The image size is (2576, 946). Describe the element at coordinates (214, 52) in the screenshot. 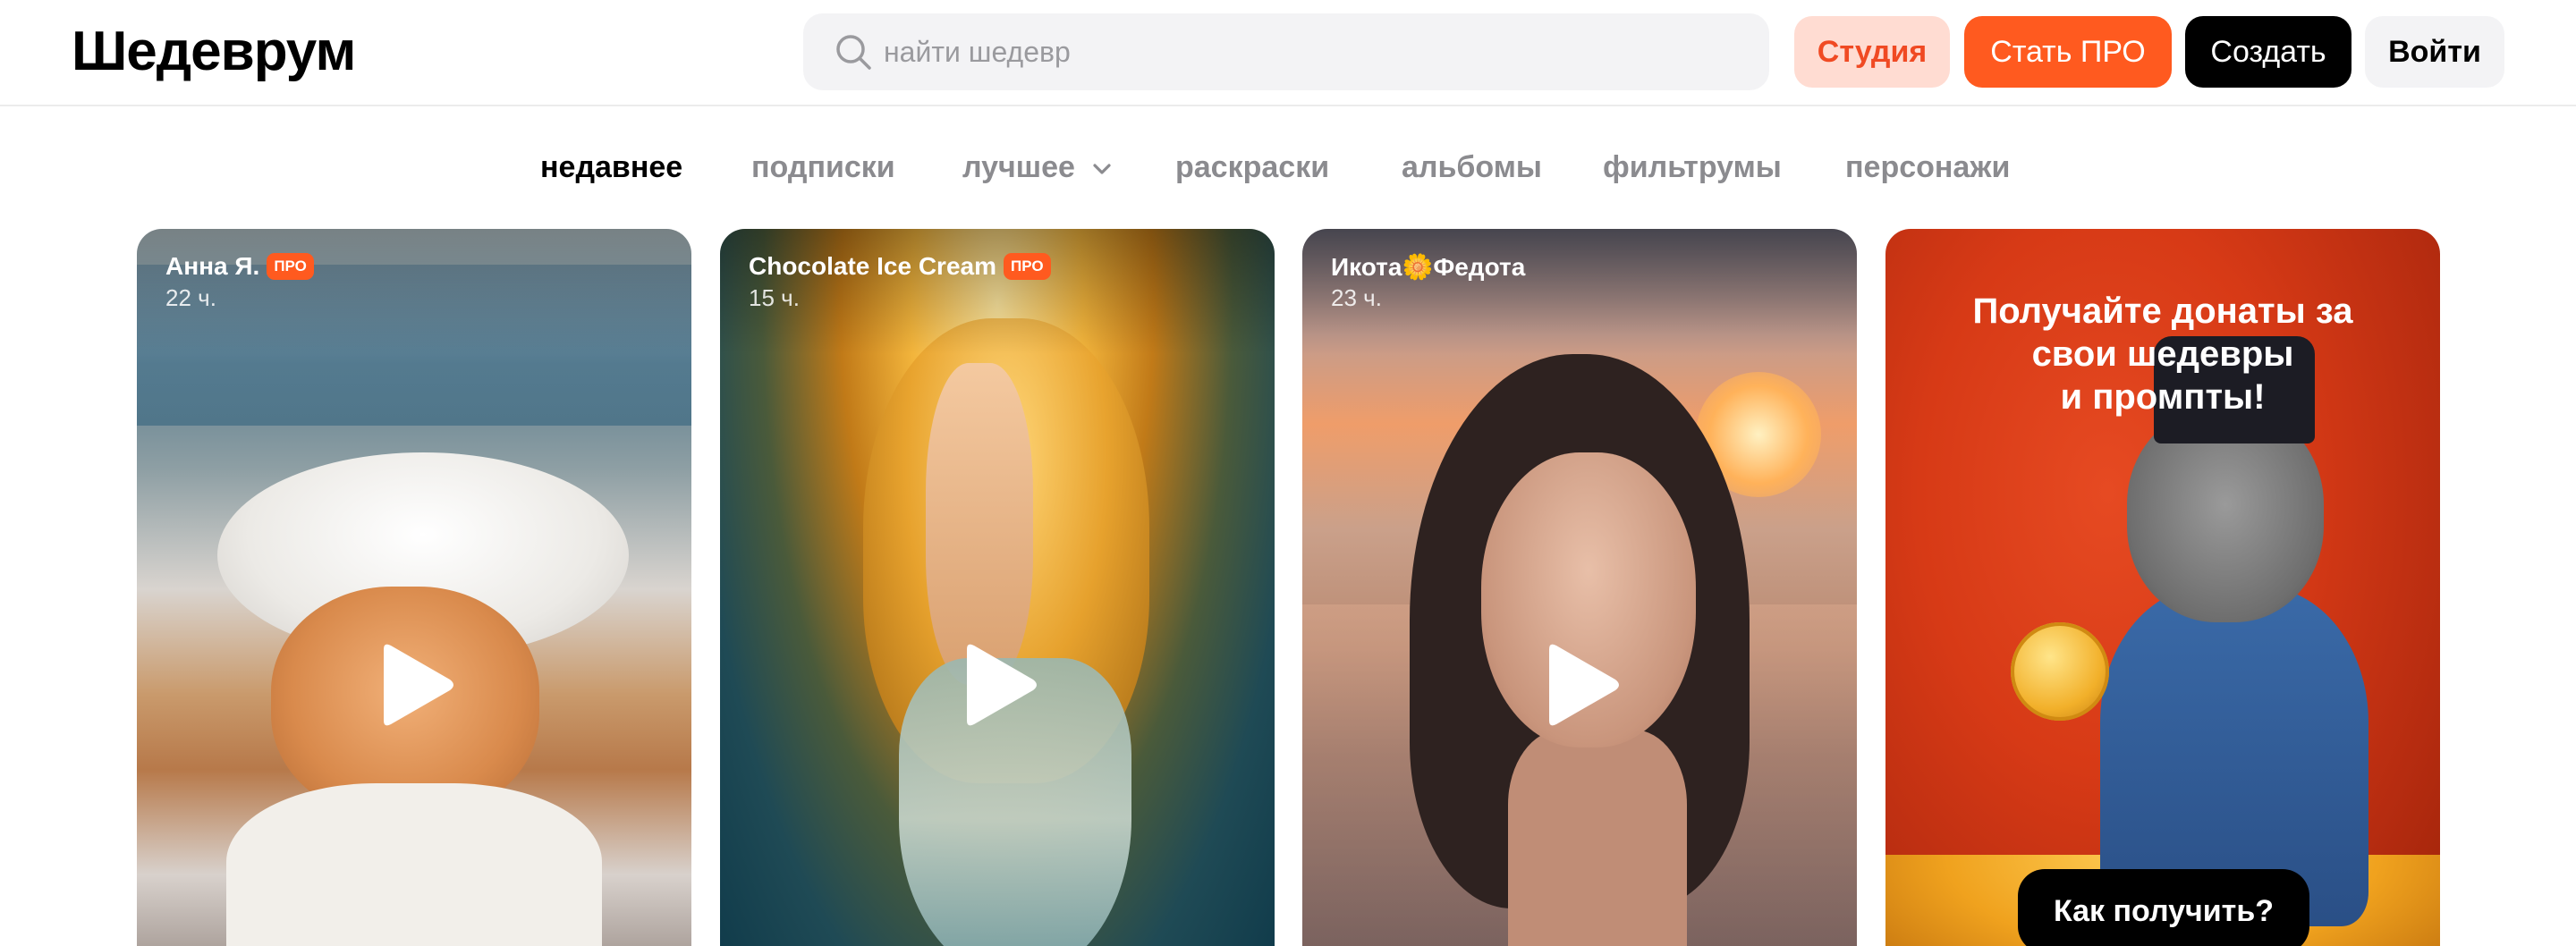

I see `site-logo: Шедеврум` at that location.